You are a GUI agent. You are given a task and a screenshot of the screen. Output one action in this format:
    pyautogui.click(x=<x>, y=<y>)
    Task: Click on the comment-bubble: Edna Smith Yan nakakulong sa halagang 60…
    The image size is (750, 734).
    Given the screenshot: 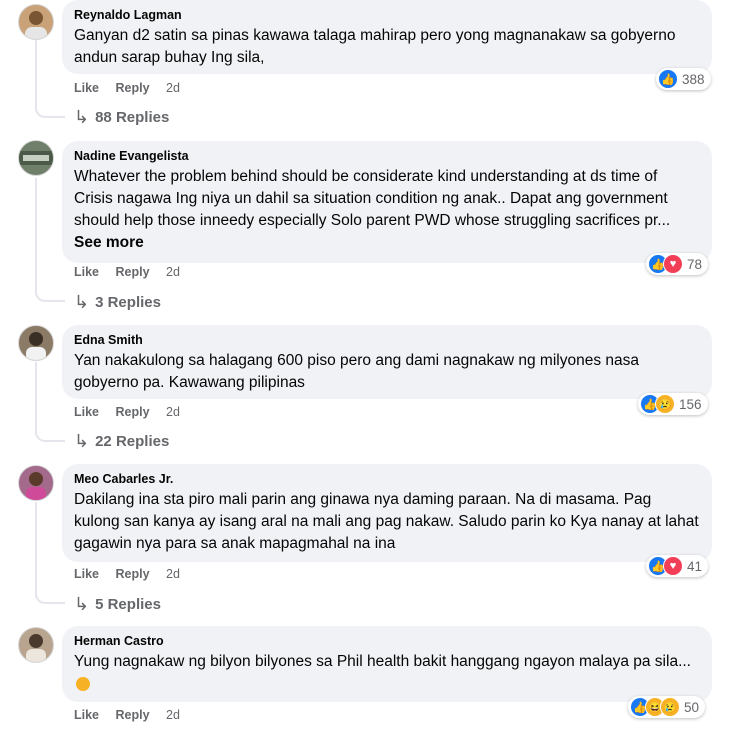 What is the action you would take?
    pyautogui.click(x=387, y=362)
    